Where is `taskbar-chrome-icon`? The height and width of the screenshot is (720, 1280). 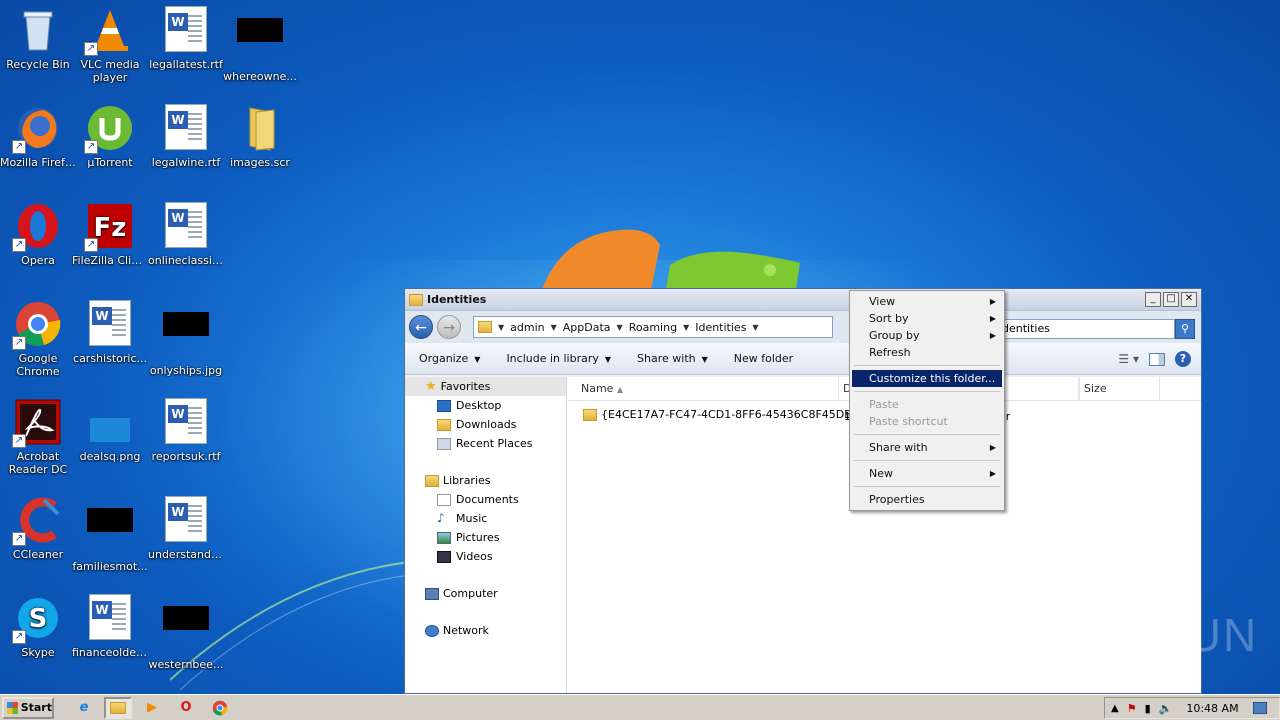 taskbar-chrome-icon is located at coordinates (220, 708).